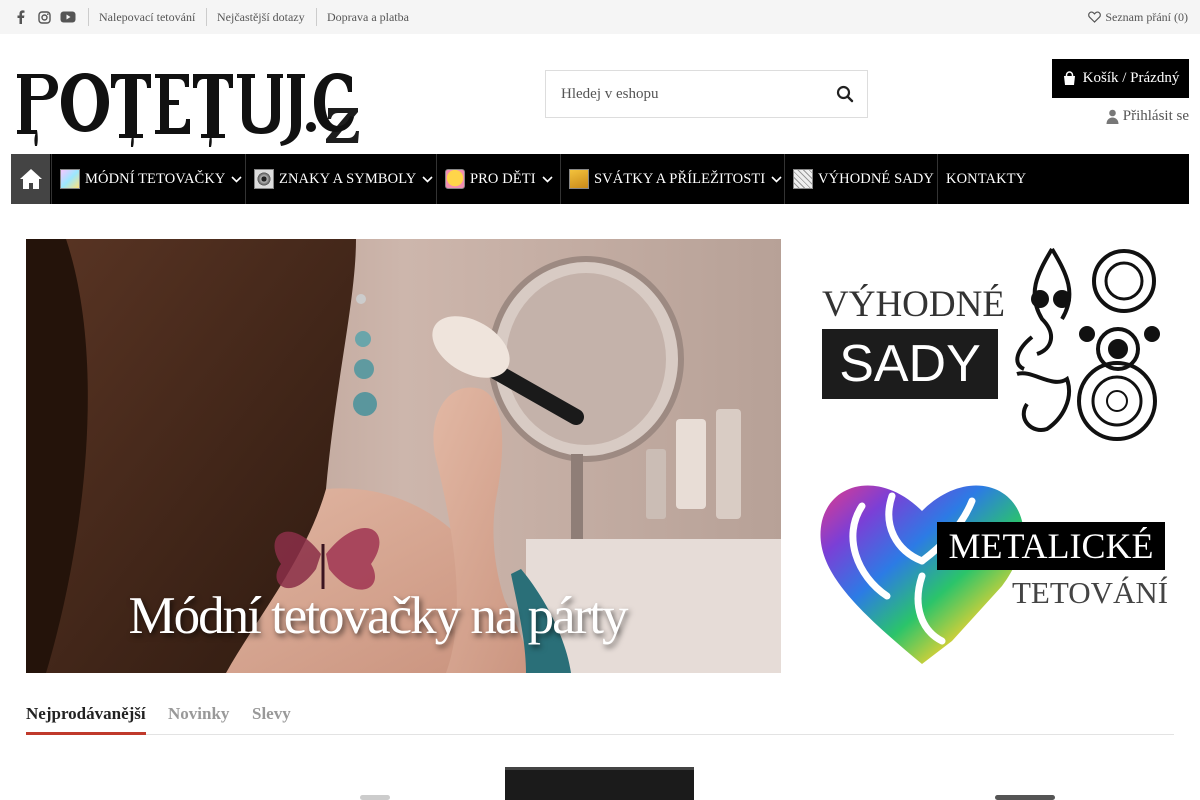 Image resolution: width=1200 pixels, height=800 pixels. Describe the element at coordinates (1131, 78) in the screenshot. I see `cart-label: Košík / Prázdný` at that location.